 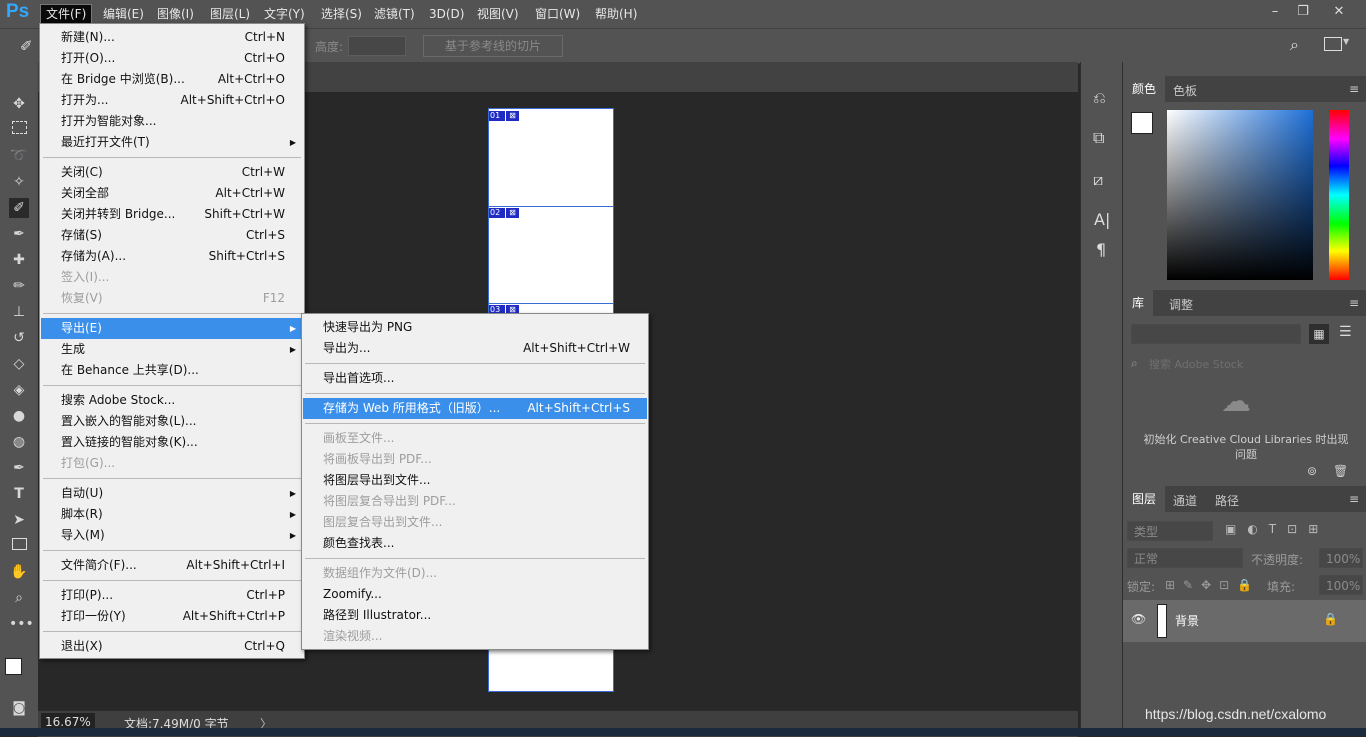 I want to click on menu-item: 最近打开文件(T) ▶, so click(x=172, y=142).